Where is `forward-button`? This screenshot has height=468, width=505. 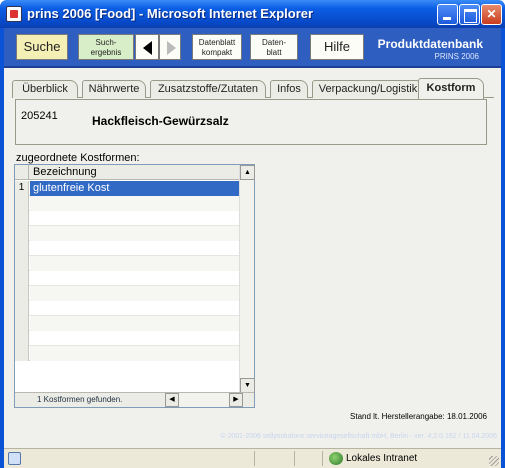
forward-button is located at coordinates (170, 47).